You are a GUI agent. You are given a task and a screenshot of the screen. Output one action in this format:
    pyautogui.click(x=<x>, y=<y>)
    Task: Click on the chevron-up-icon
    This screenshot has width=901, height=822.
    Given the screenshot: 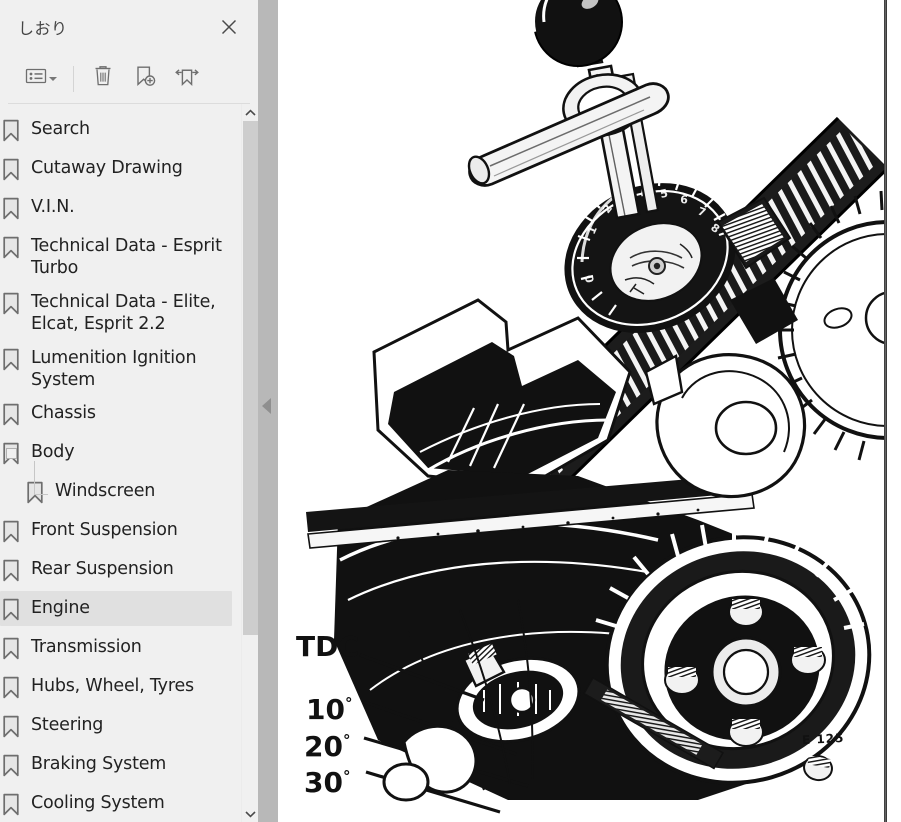 What is the action you would take?
    pyautogui.click(x=250, y=113)
    